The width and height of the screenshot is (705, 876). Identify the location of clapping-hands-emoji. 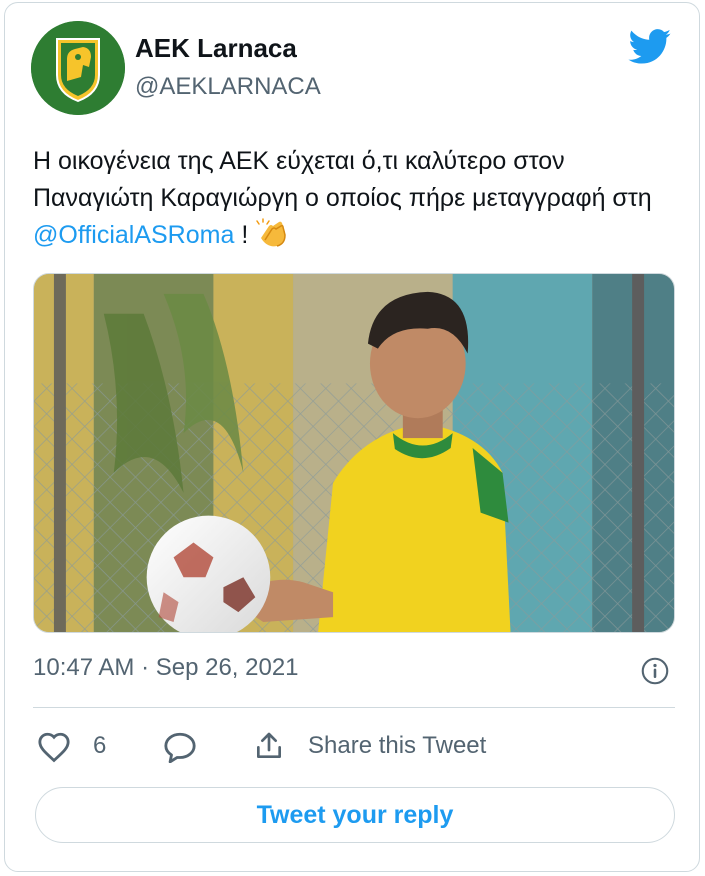
(271, 232).